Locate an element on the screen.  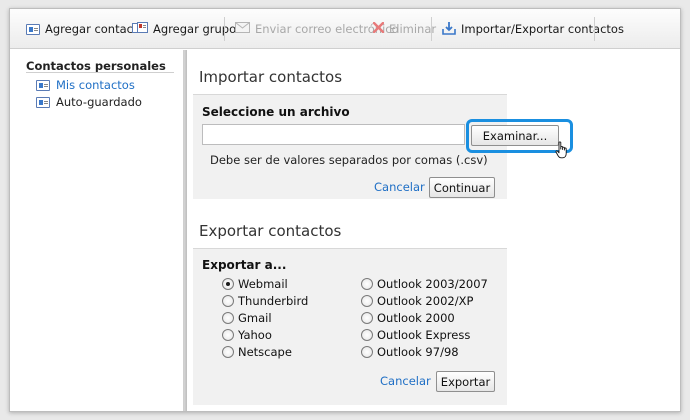
export-option-yahoo: Yahoo is located at coordinates (247, 335).